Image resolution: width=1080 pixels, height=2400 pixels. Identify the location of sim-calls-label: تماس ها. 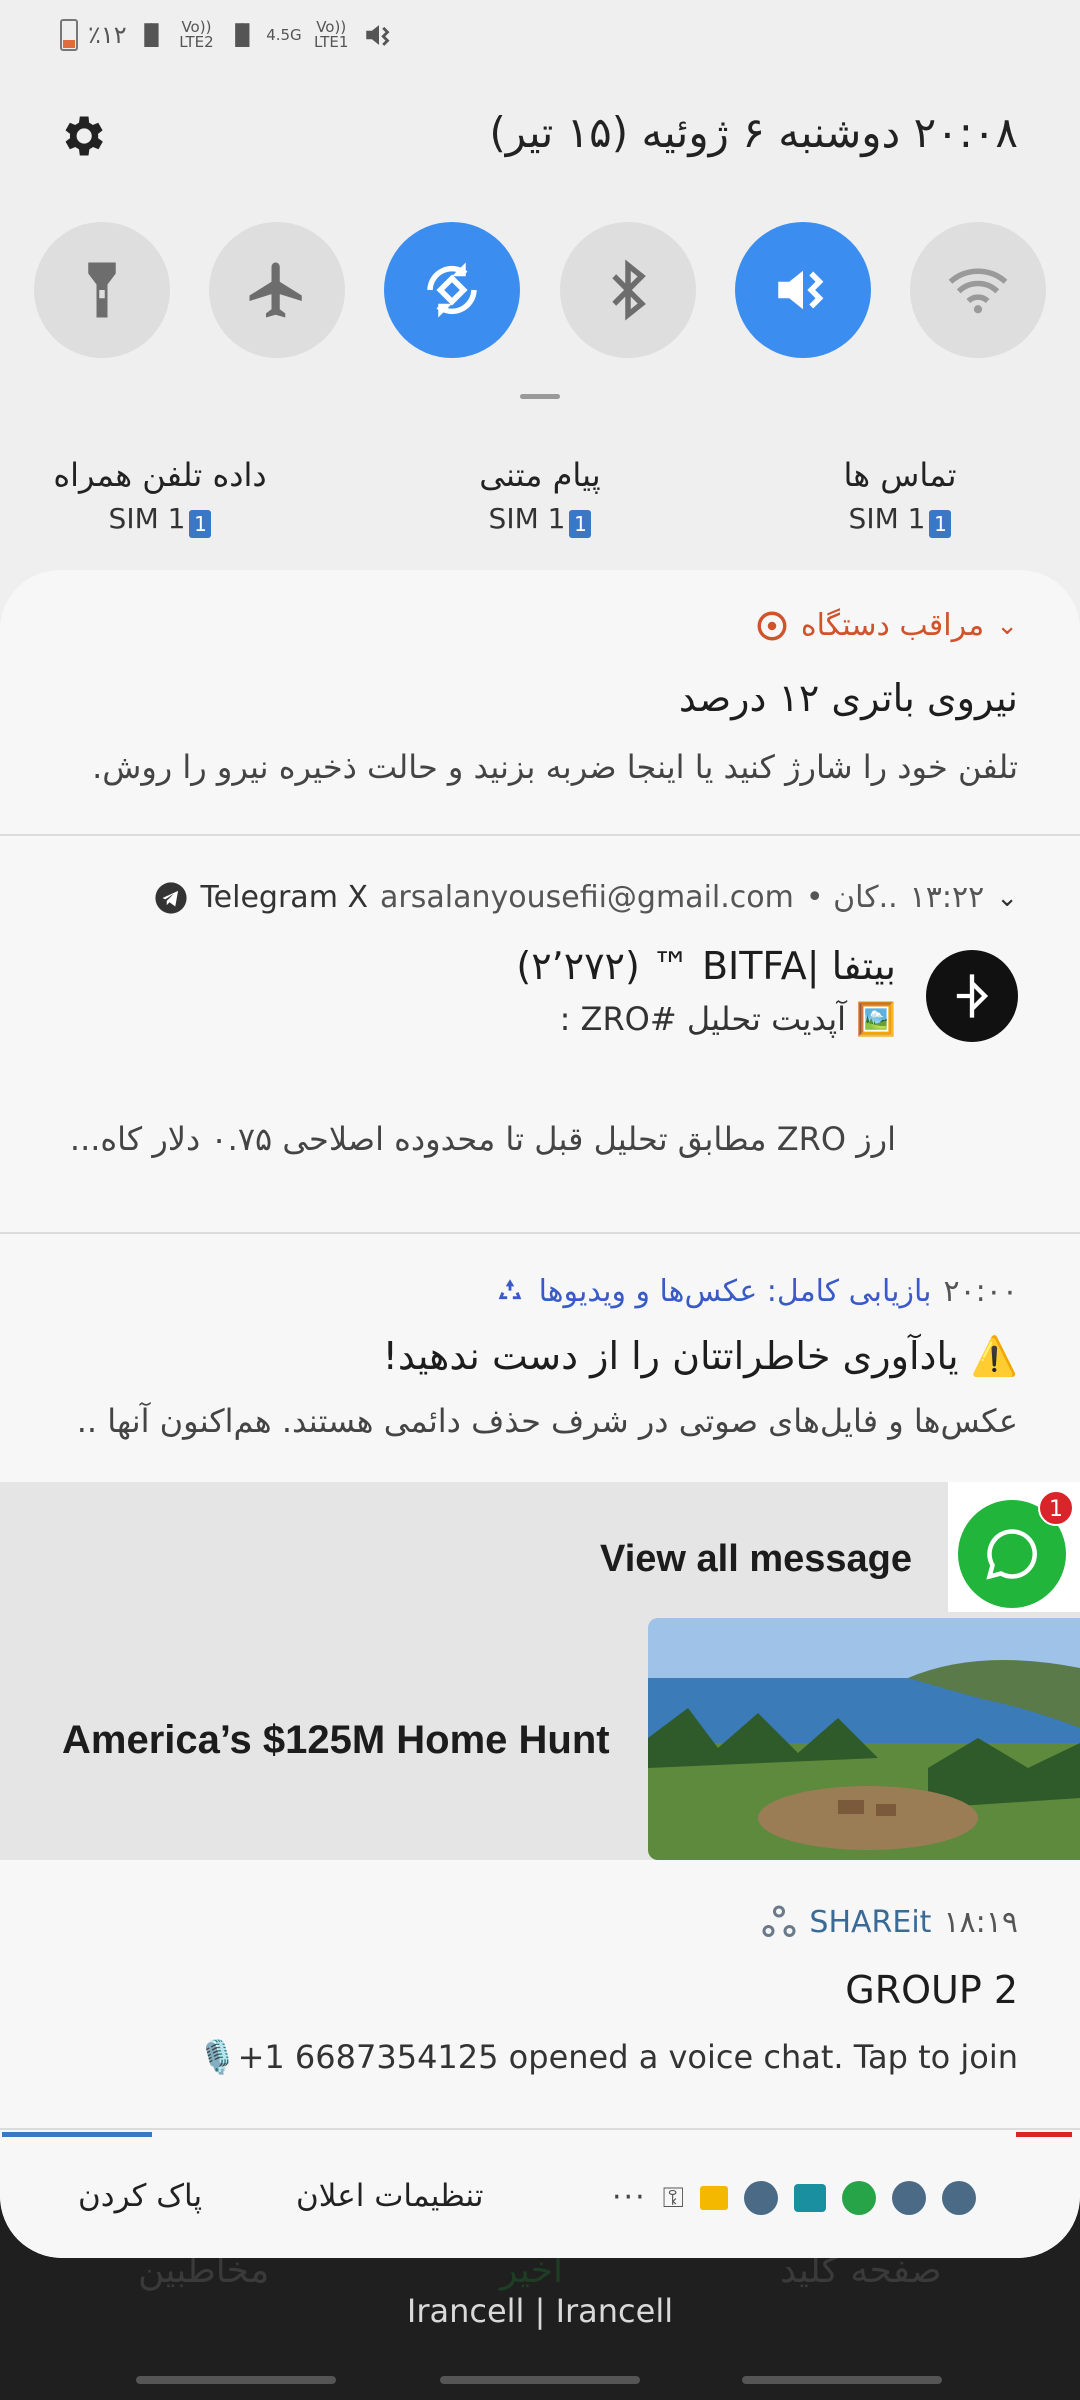
(900, 475).